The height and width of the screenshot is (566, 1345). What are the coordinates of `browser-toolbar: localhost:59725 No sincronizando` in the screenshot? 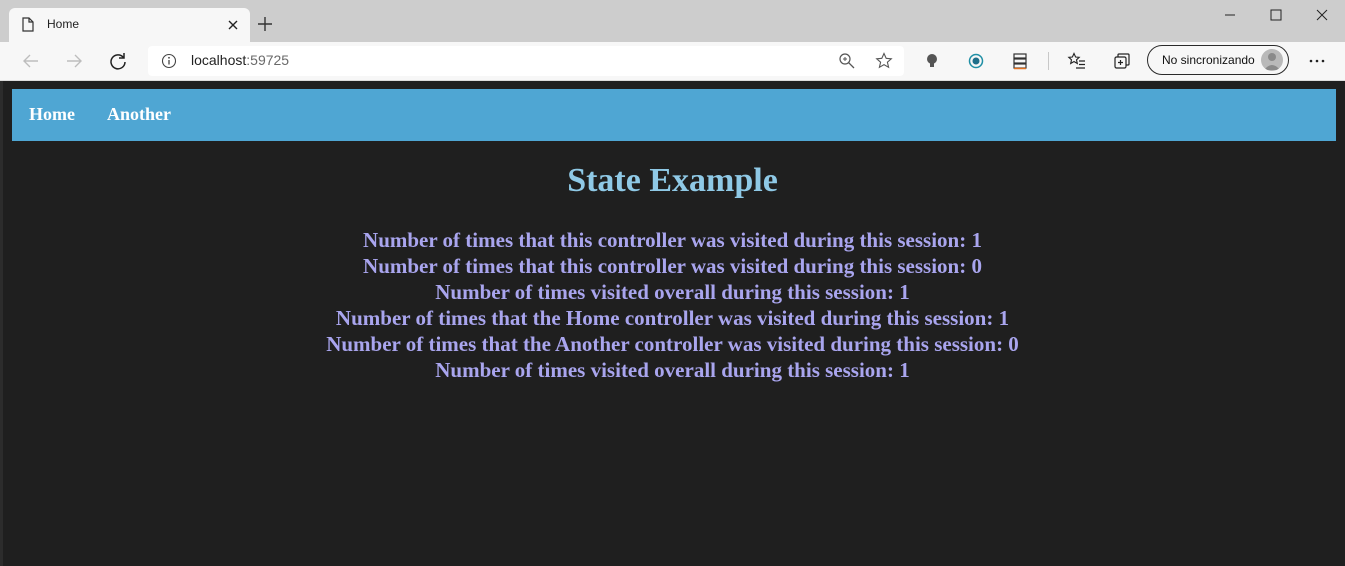 It's located at (672, 61).